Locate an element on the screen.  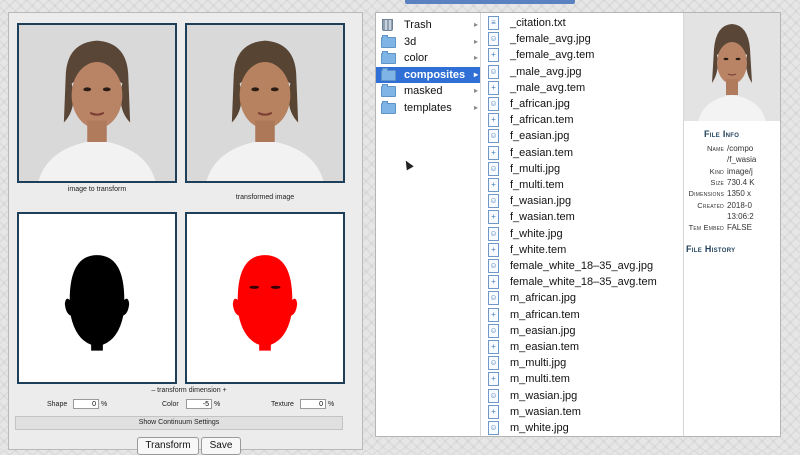
file-info-row: Created 2018-0 is located at coordinates (732, 205).